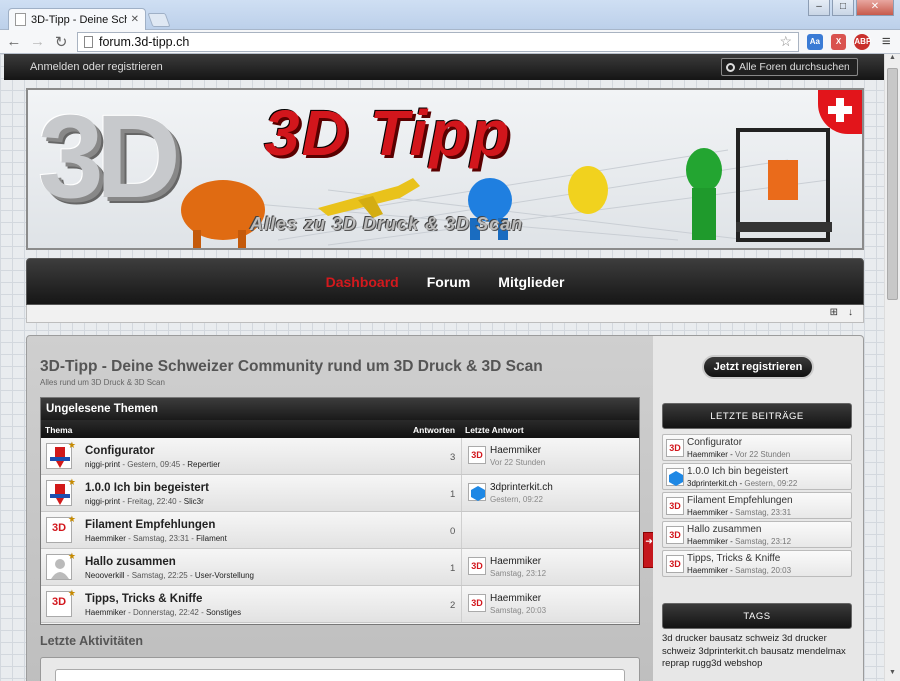 The image size is (900, 681). What do you see at coordinates (819, 8) in the screenshot?
I see `minimize-button: –` at bounding box center [819, 8].